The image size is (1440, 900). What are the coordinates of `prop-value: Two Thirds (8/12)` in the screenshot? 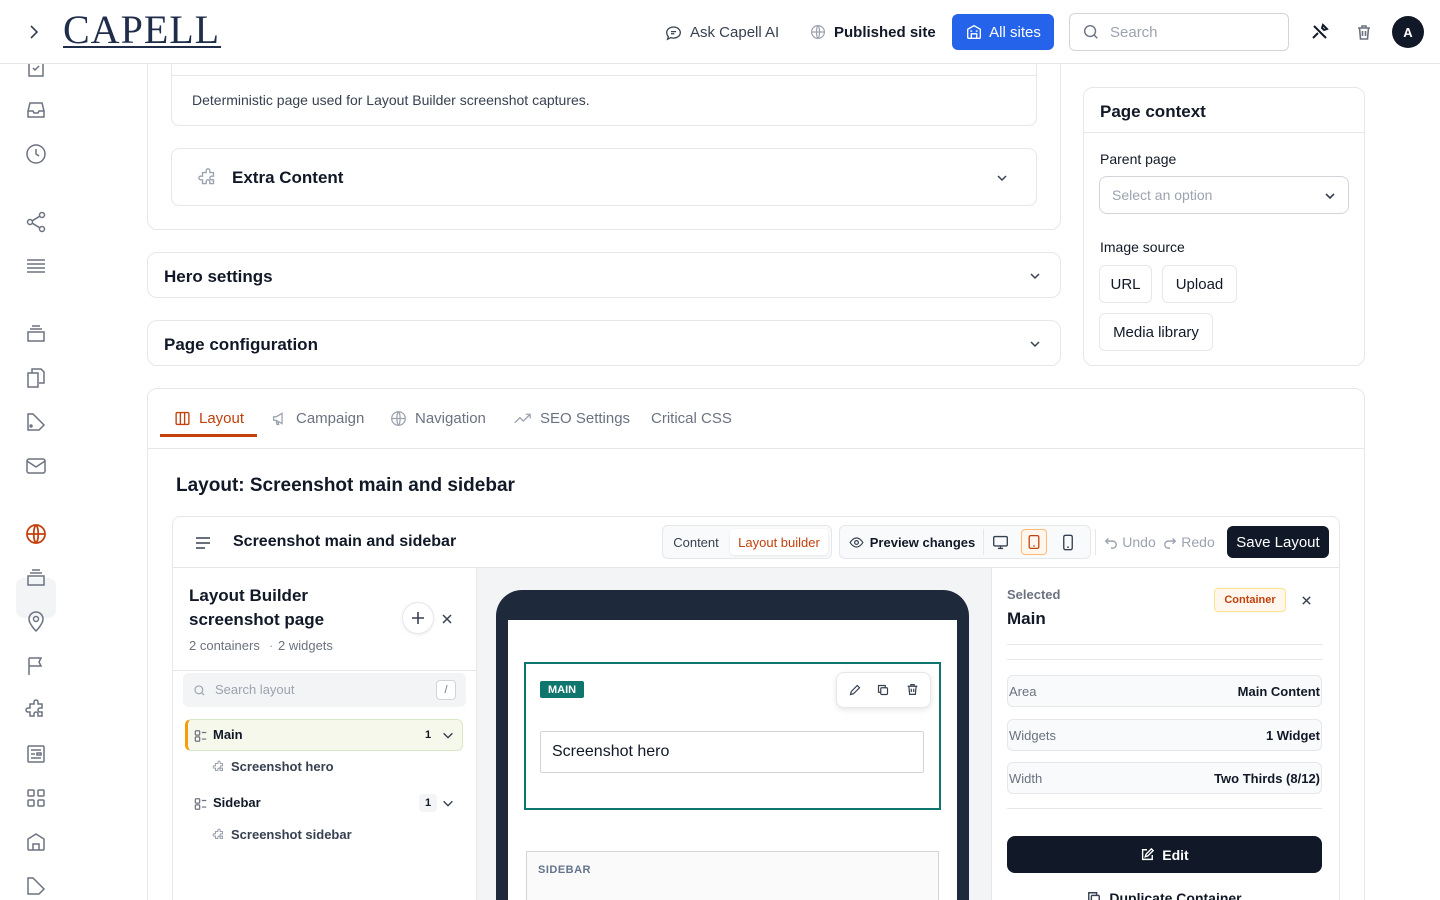 It's located at (1267, 778).